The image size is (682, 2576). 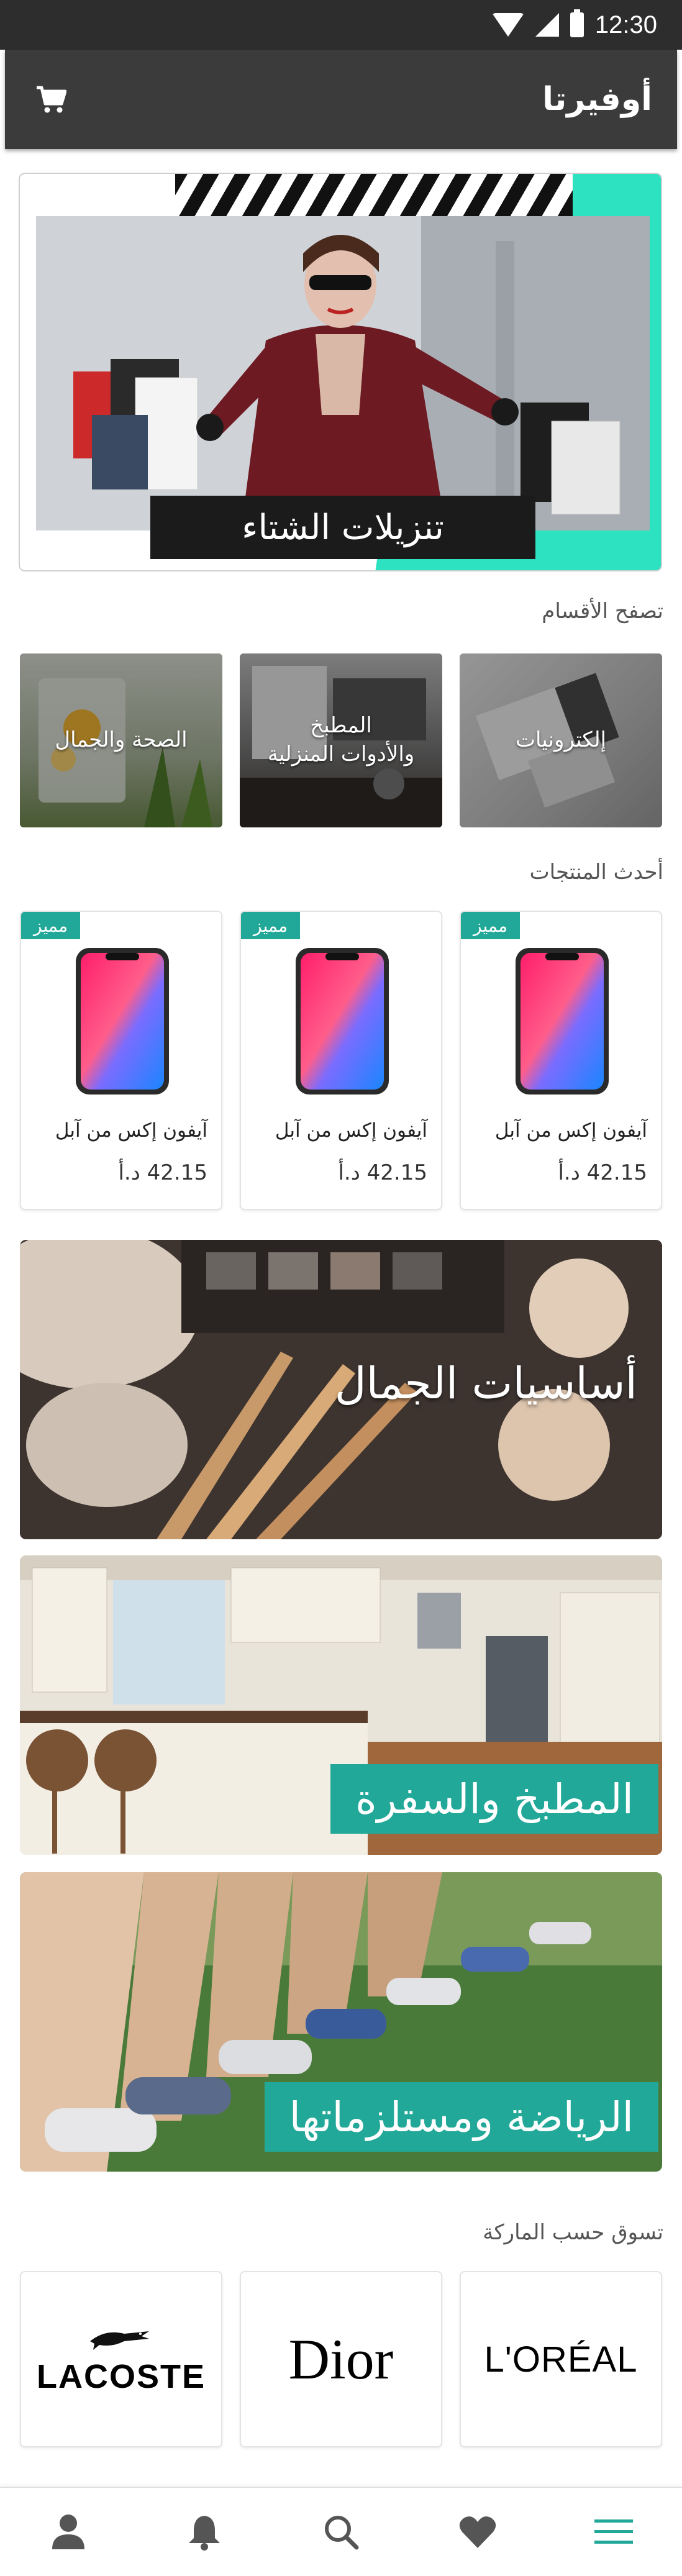 I want to click on promo-sports: الرياضة ومستلزماتها, so click(x=341, y=2022).